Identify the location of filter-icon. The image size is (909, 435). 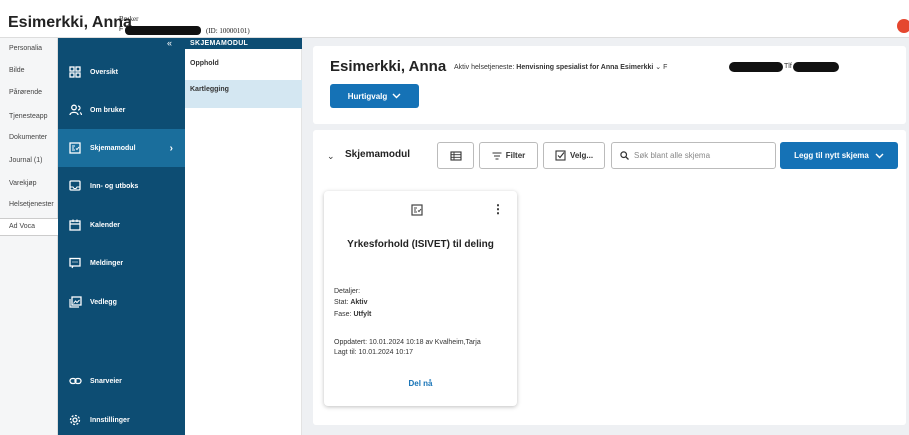
(497, 155).